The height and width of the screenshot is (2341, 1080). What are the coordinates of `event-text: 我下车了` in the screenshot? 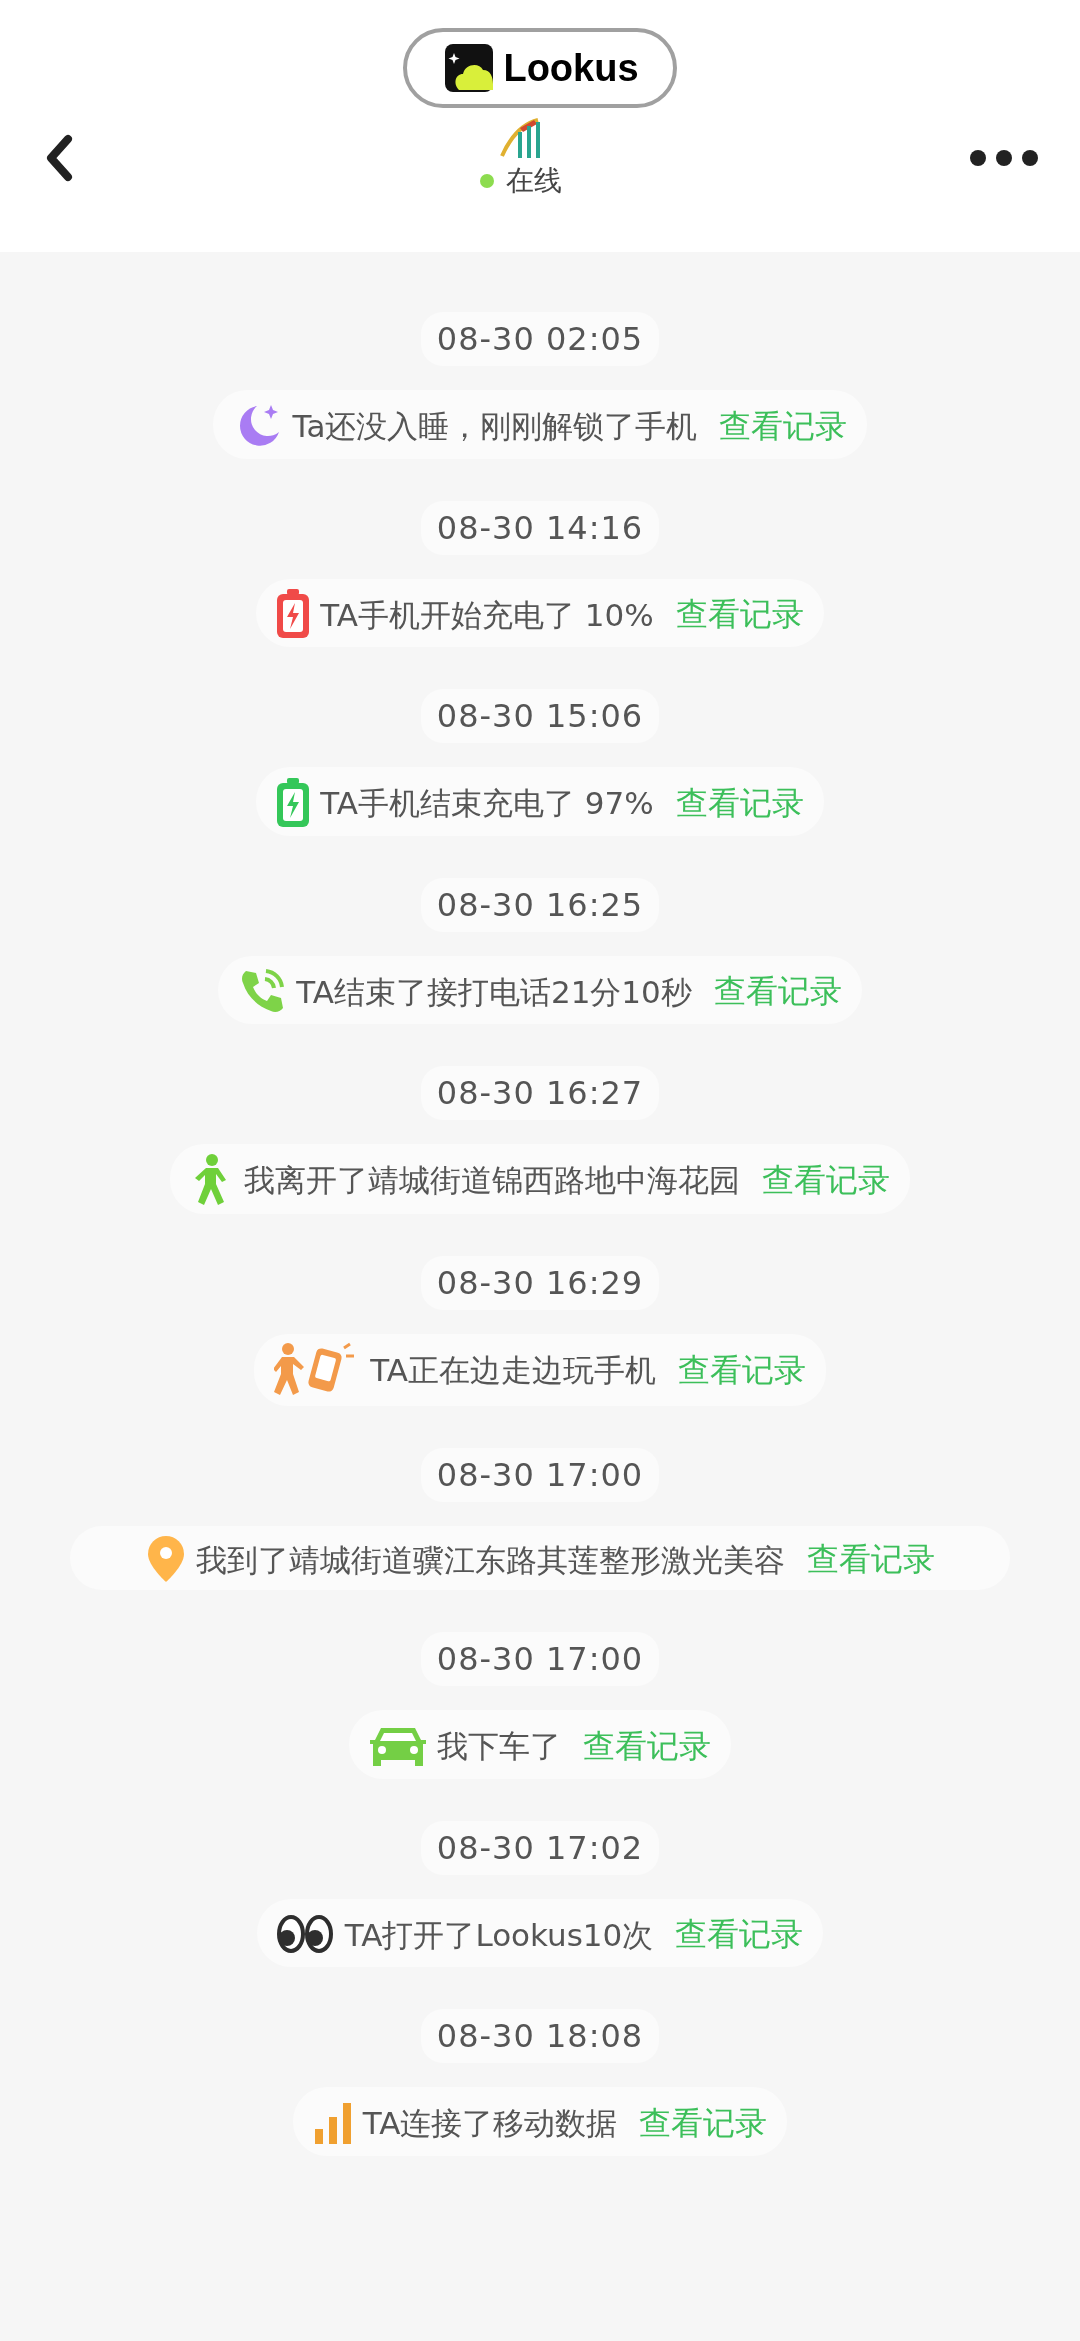 It's located at (499, 1745).